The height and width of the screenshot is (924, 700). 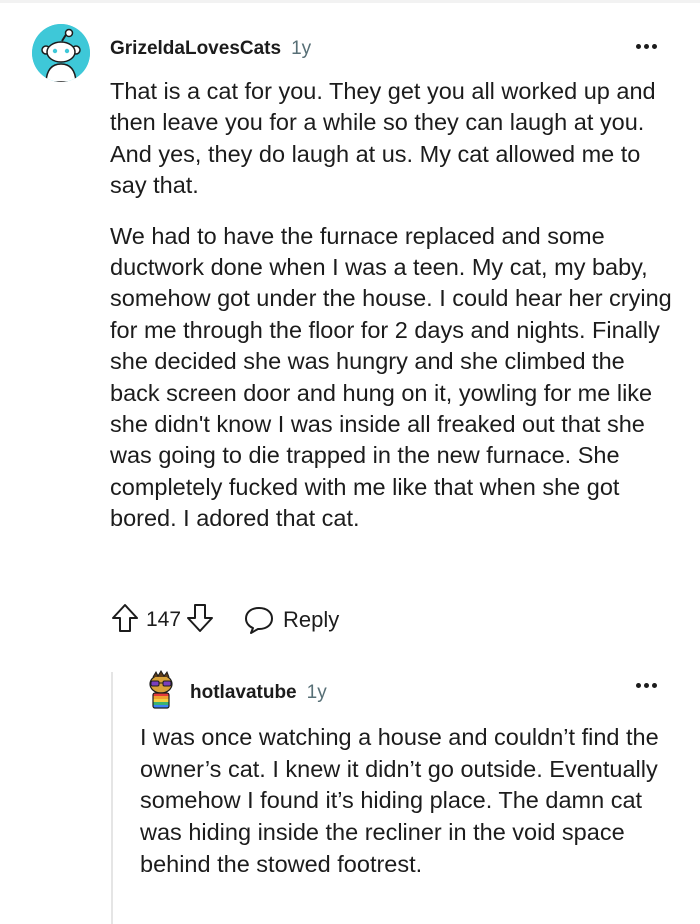 I want to click on comment-username: GrizeldaLovesCats, so click(x=195, y=49).